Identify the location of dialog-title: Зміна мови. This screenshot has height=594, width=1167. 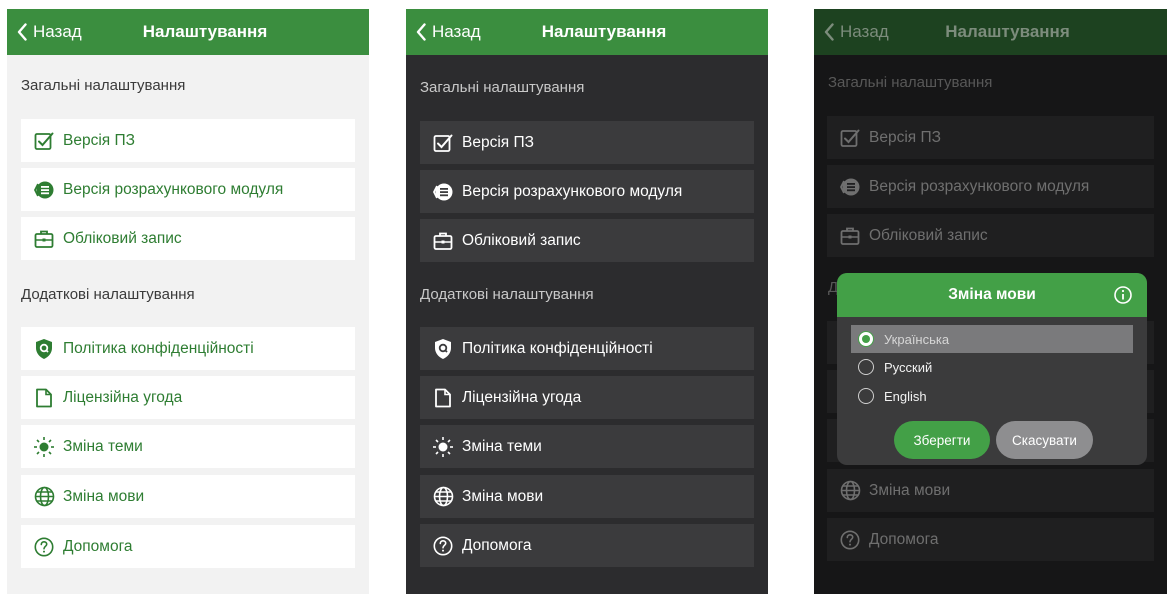
(992, 294).